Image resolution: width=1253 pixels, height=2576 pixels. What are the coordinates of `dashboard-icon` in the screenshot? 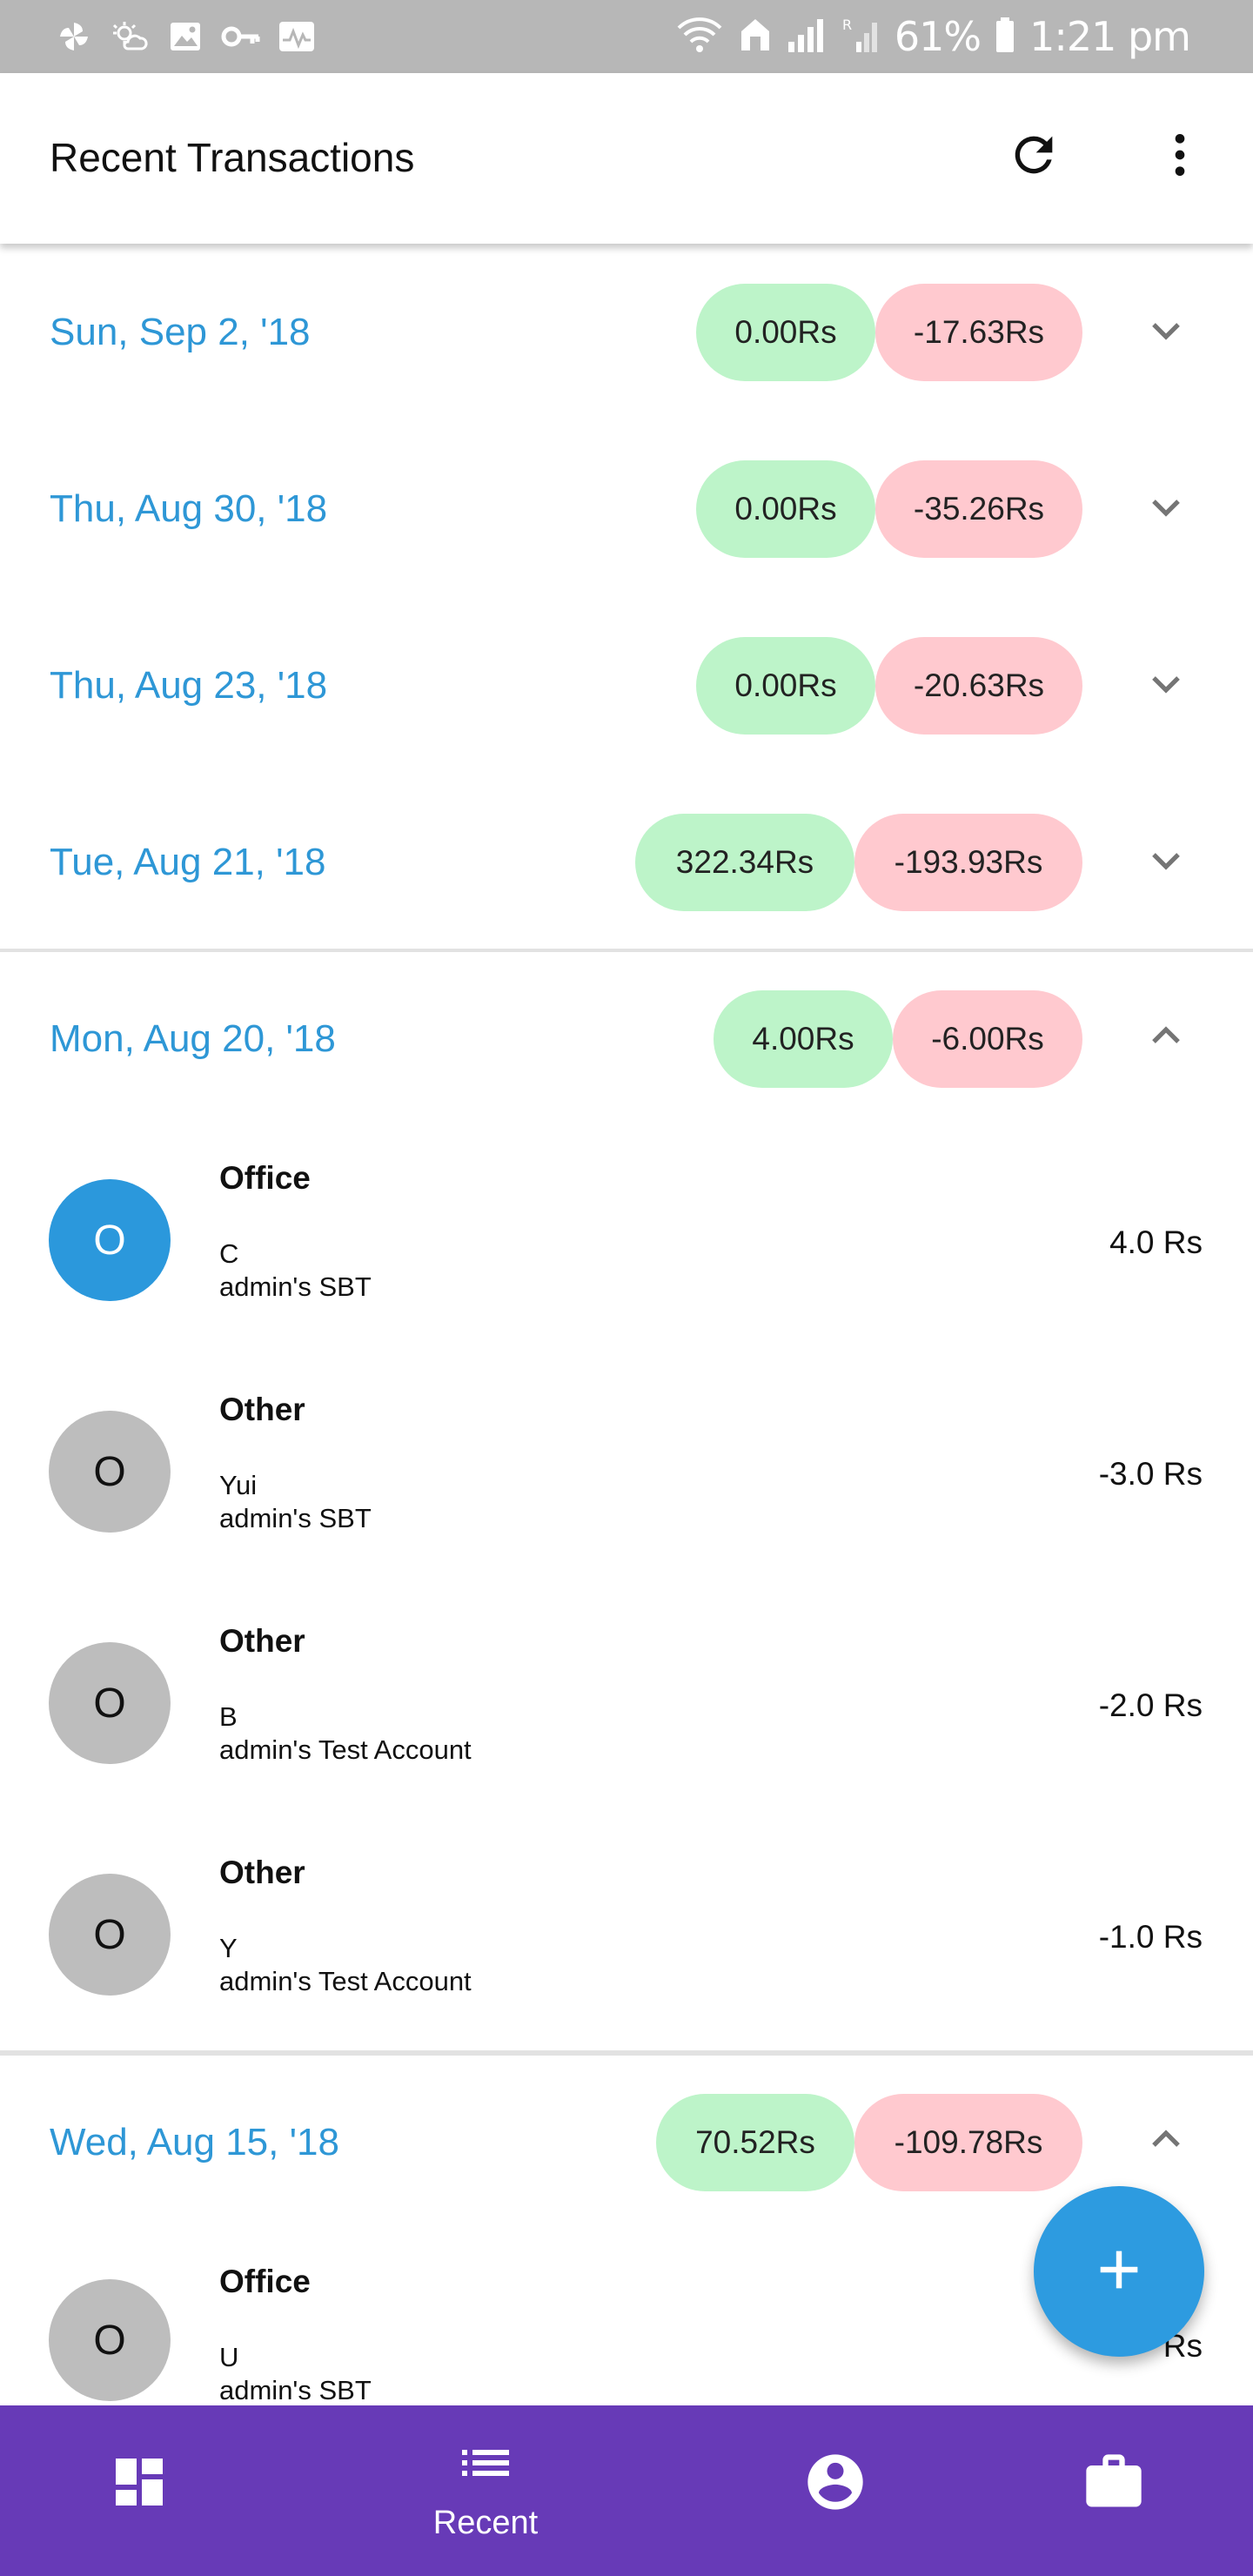 It's located at (139, 2482).